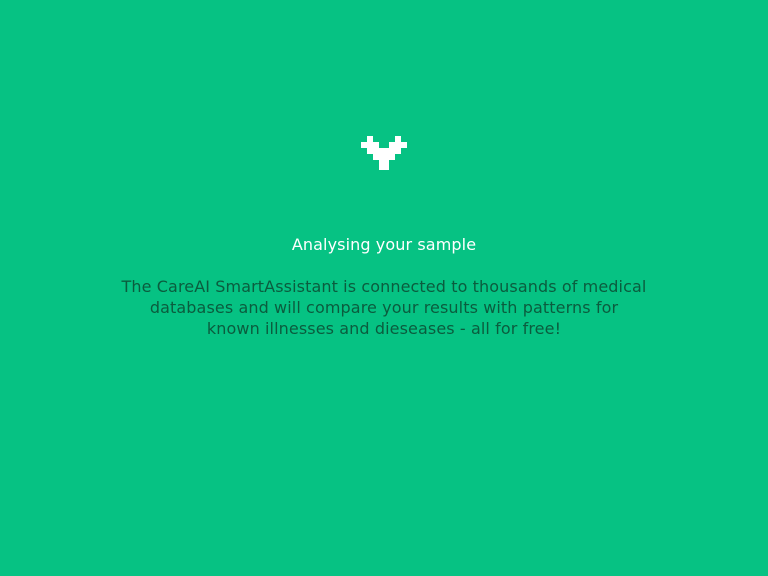 The height and width of the screenshot is (576, 768). Describe the element at coordinates (384, 153) in the screenshot. I see `pixel-heart-icon` at that location.